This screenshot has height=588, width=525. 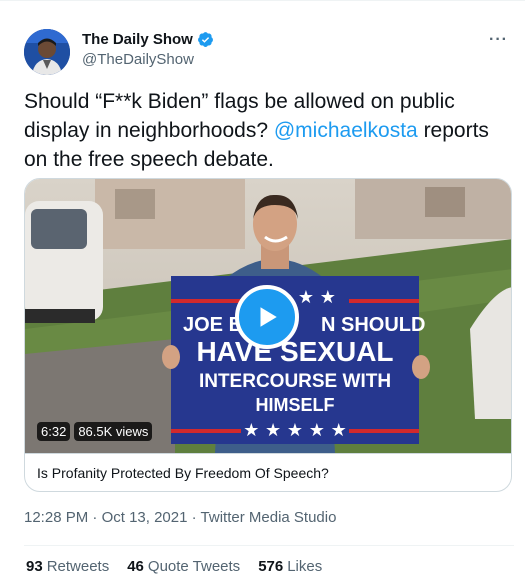 I want to click on more-options-icon: ···, so click(x=498, y=40).